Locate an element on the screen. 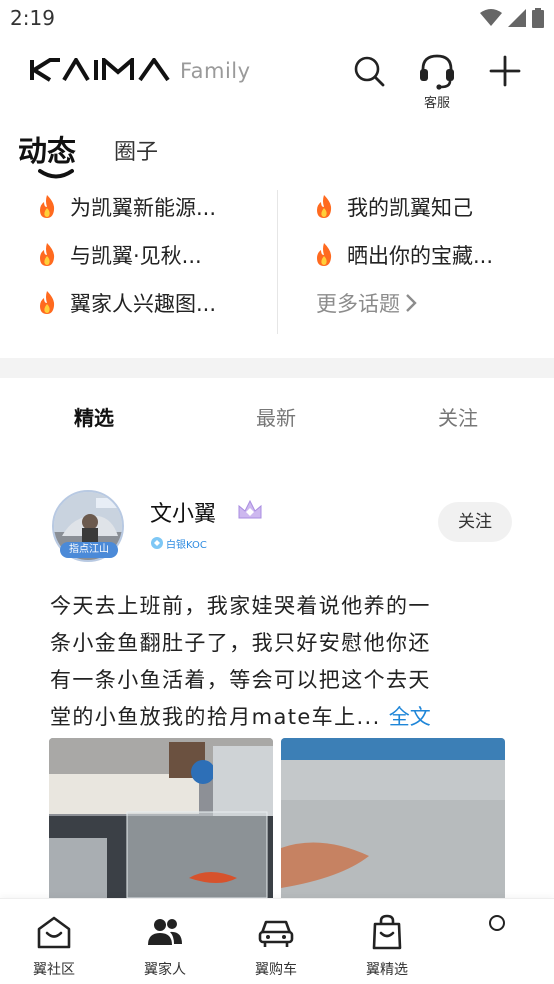 This screenshot has height=984, width=554. nav-label: 翼家人 is located at coordinates (165, 970).